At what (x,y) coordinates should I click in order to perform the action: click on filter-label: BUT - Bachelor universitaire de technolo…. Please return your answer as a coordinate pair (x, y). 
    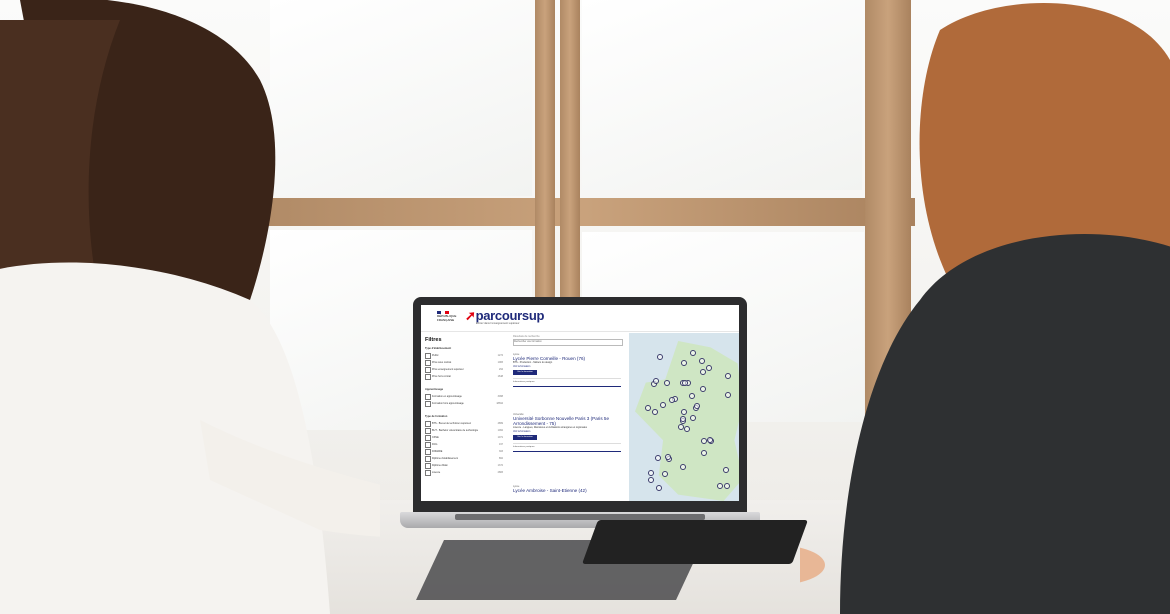
    Looking at the image, I should click on (455, 430).